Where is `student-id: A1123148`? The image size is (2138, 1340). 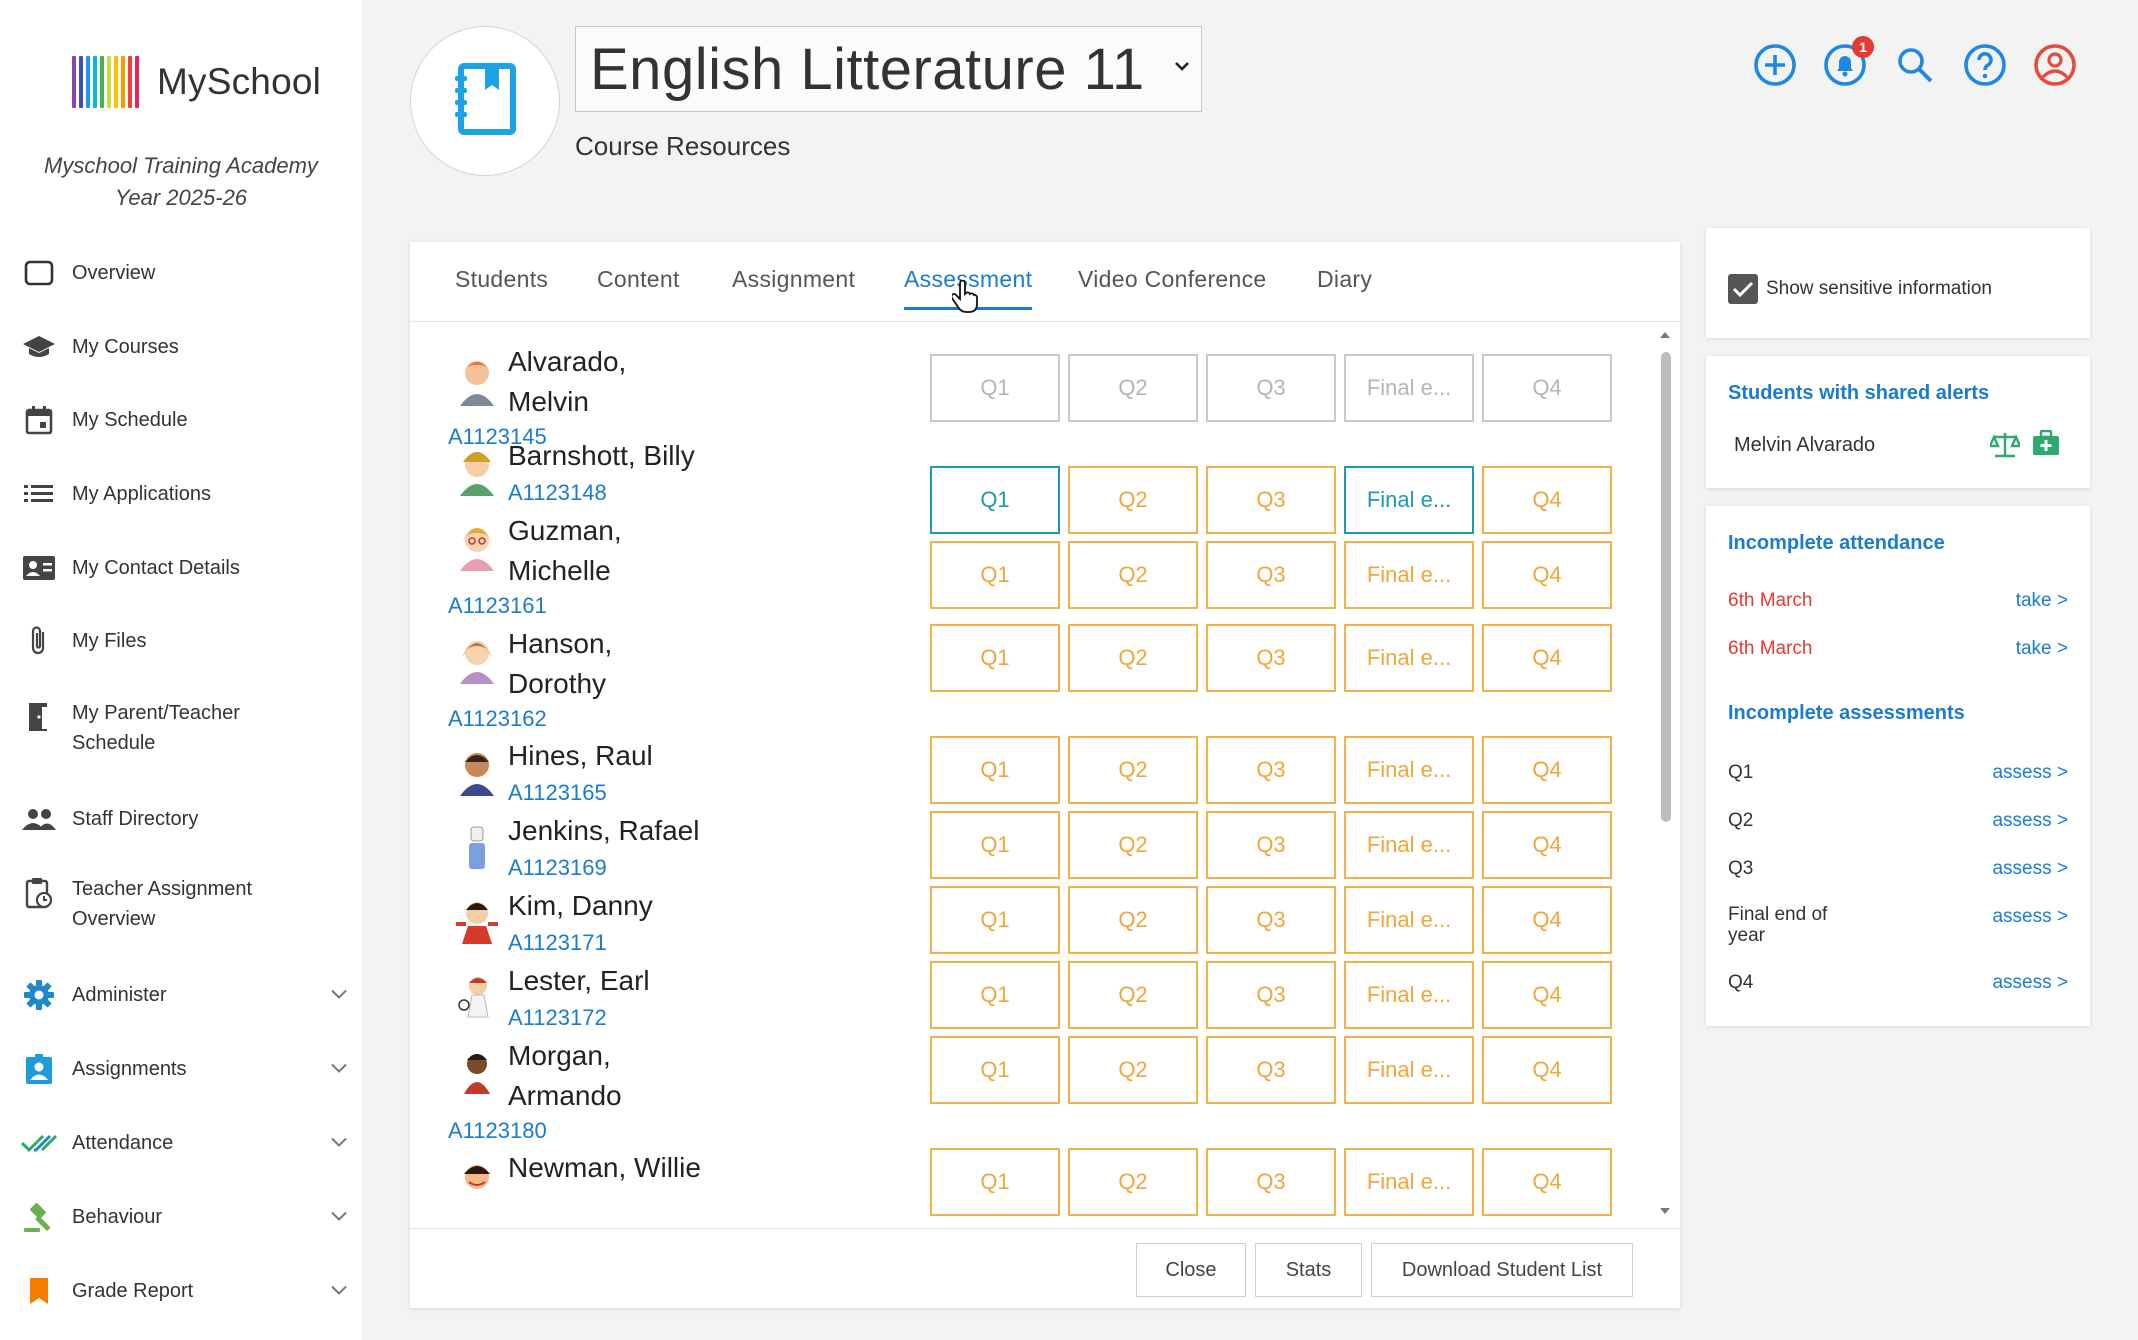 student-id: A1123148 is located at coordinates (557, 493).